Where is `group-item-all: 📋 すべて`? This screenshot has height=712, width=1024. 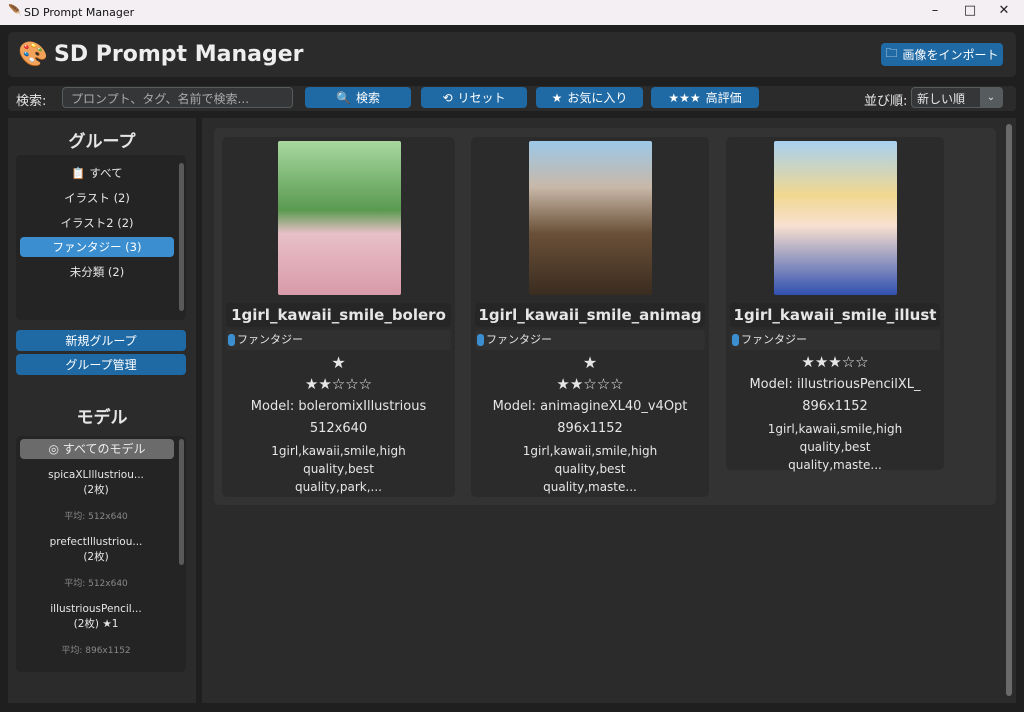 group-item-all: 📋 すべて is located at coordinates (97, 173).